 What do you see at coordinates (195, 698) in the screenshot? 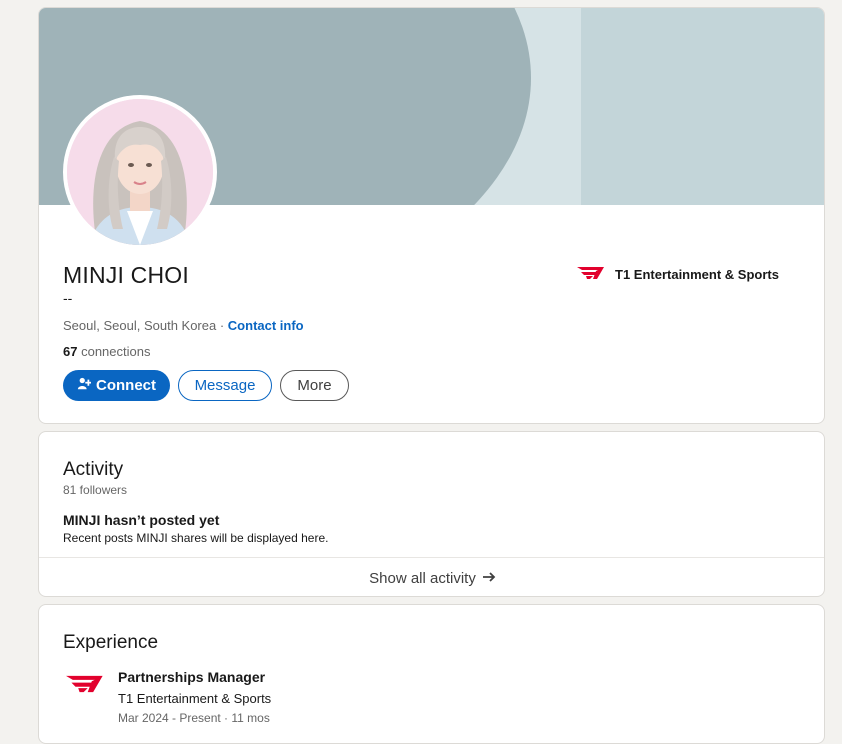
I see `experience-company: T1 Entertainment & Sports` at bounding box center [195, 698].